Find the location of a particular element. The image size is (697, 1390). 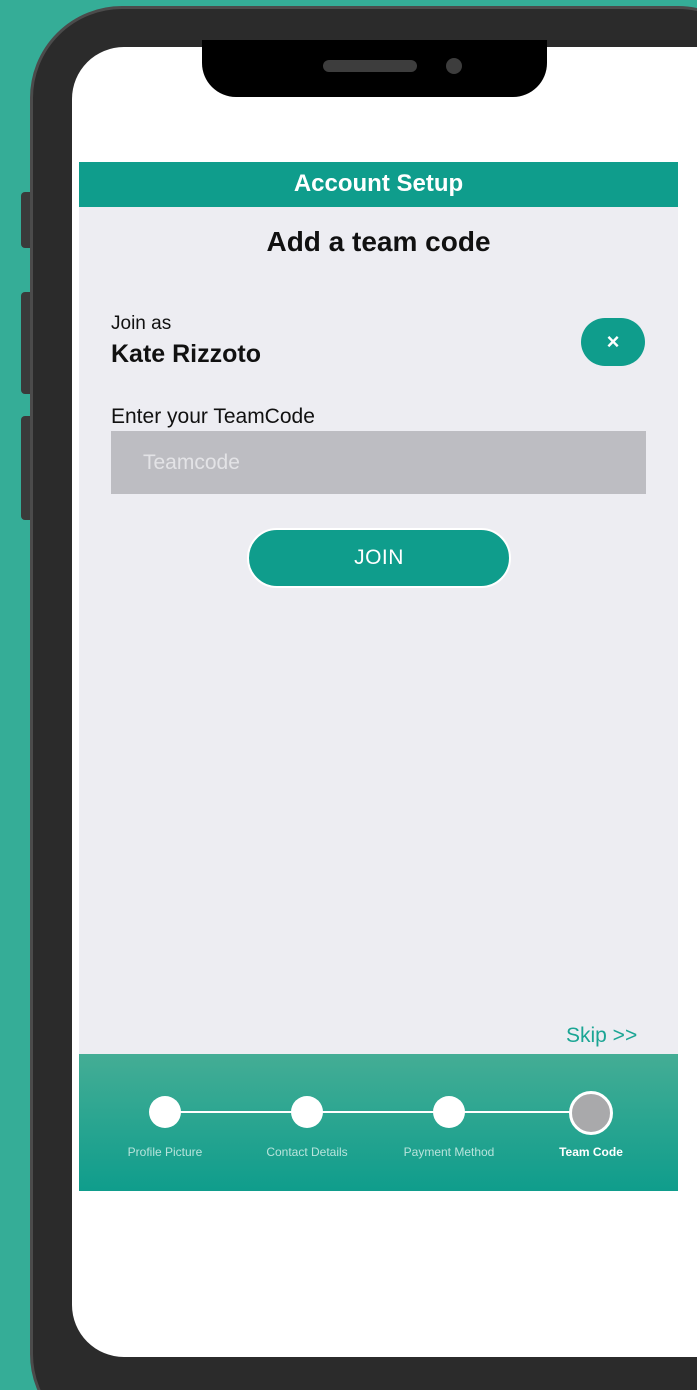

join-button: JOIN is located at coordinates (379, 558).